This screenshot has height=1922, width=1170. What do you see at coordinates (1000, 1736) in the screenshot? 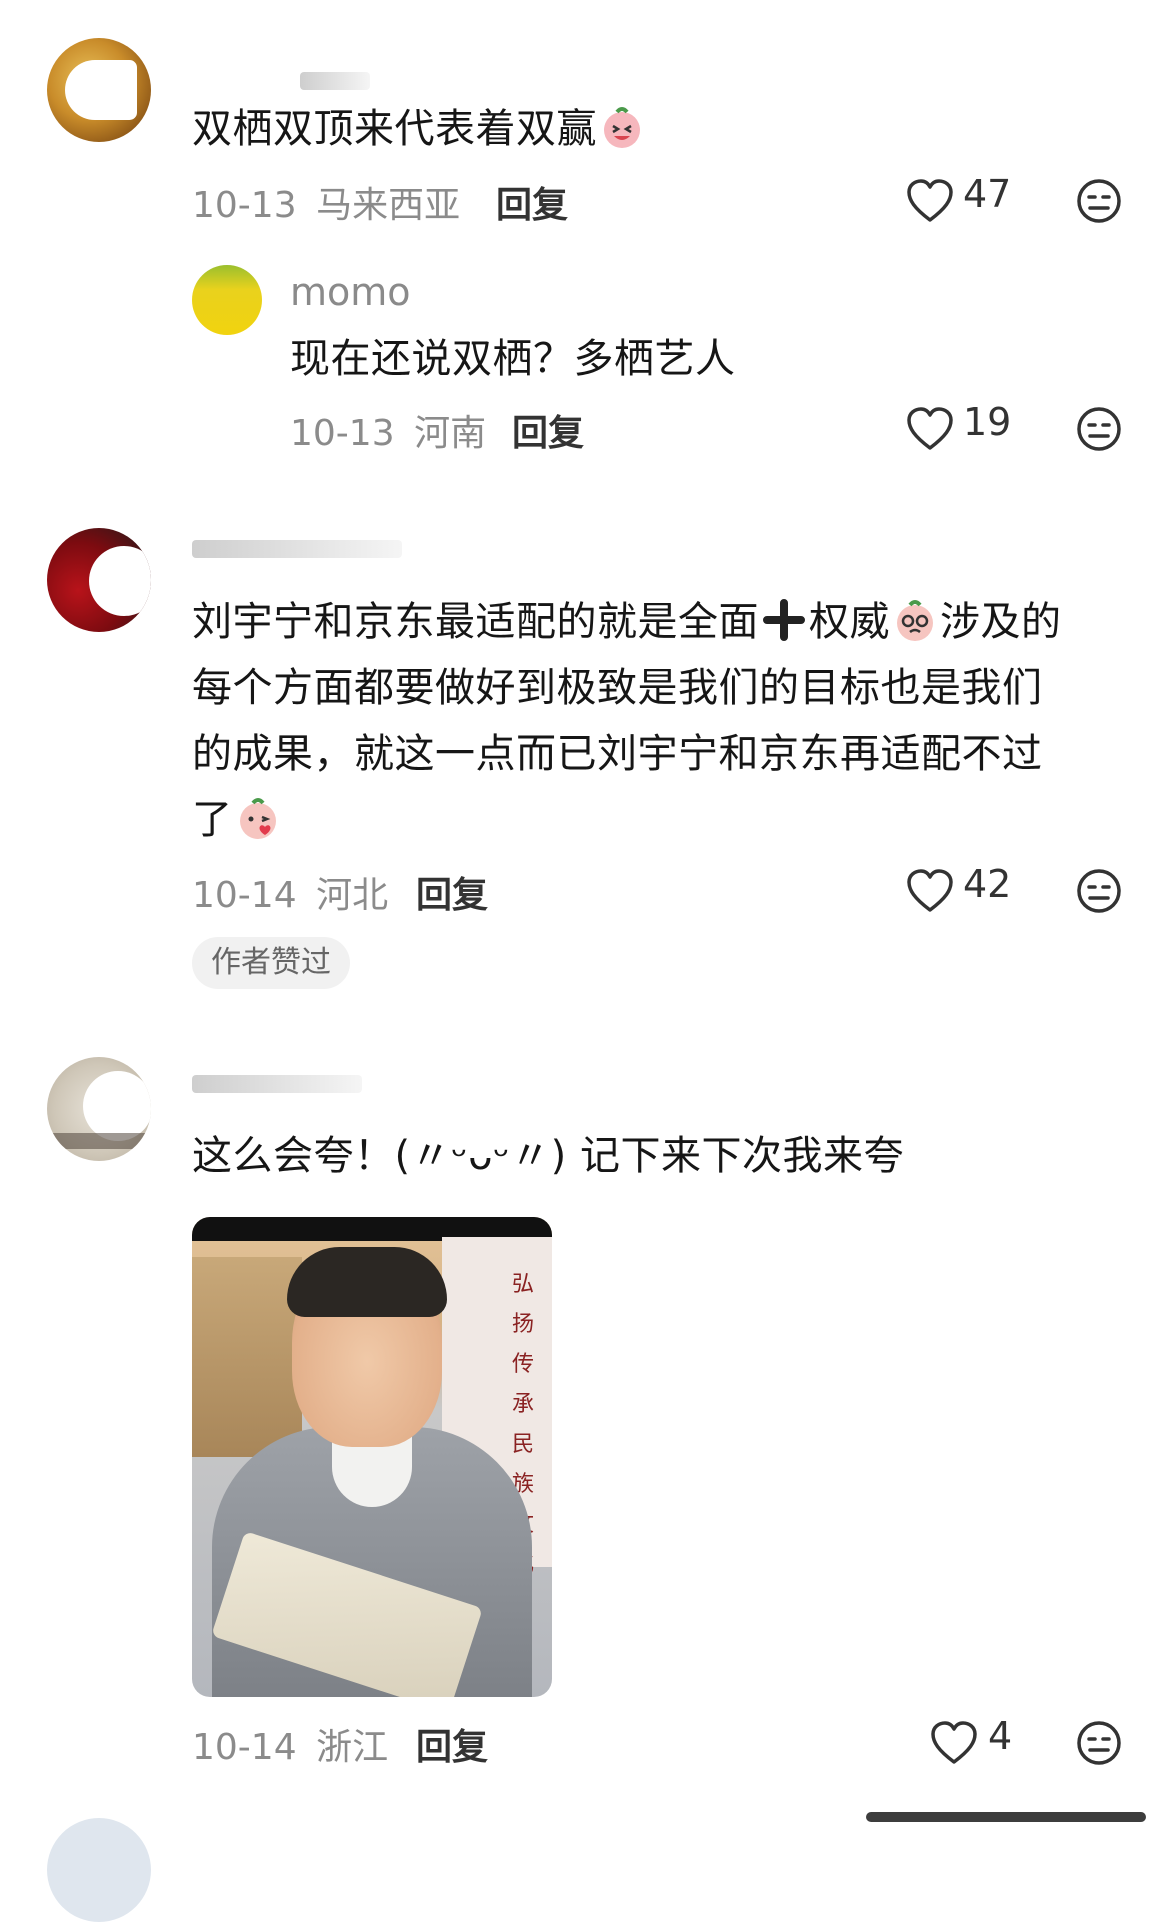
I see `like-count: 4` at bounding box center [1000, 1736].